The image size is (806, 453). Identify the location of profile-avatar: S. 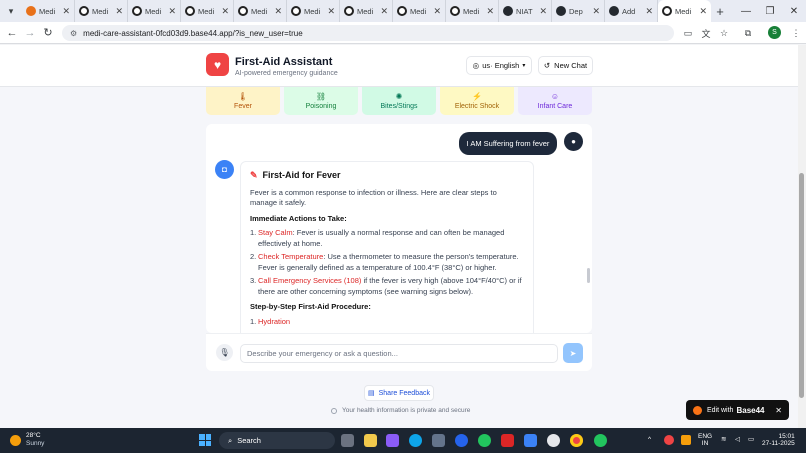
(774, 32).